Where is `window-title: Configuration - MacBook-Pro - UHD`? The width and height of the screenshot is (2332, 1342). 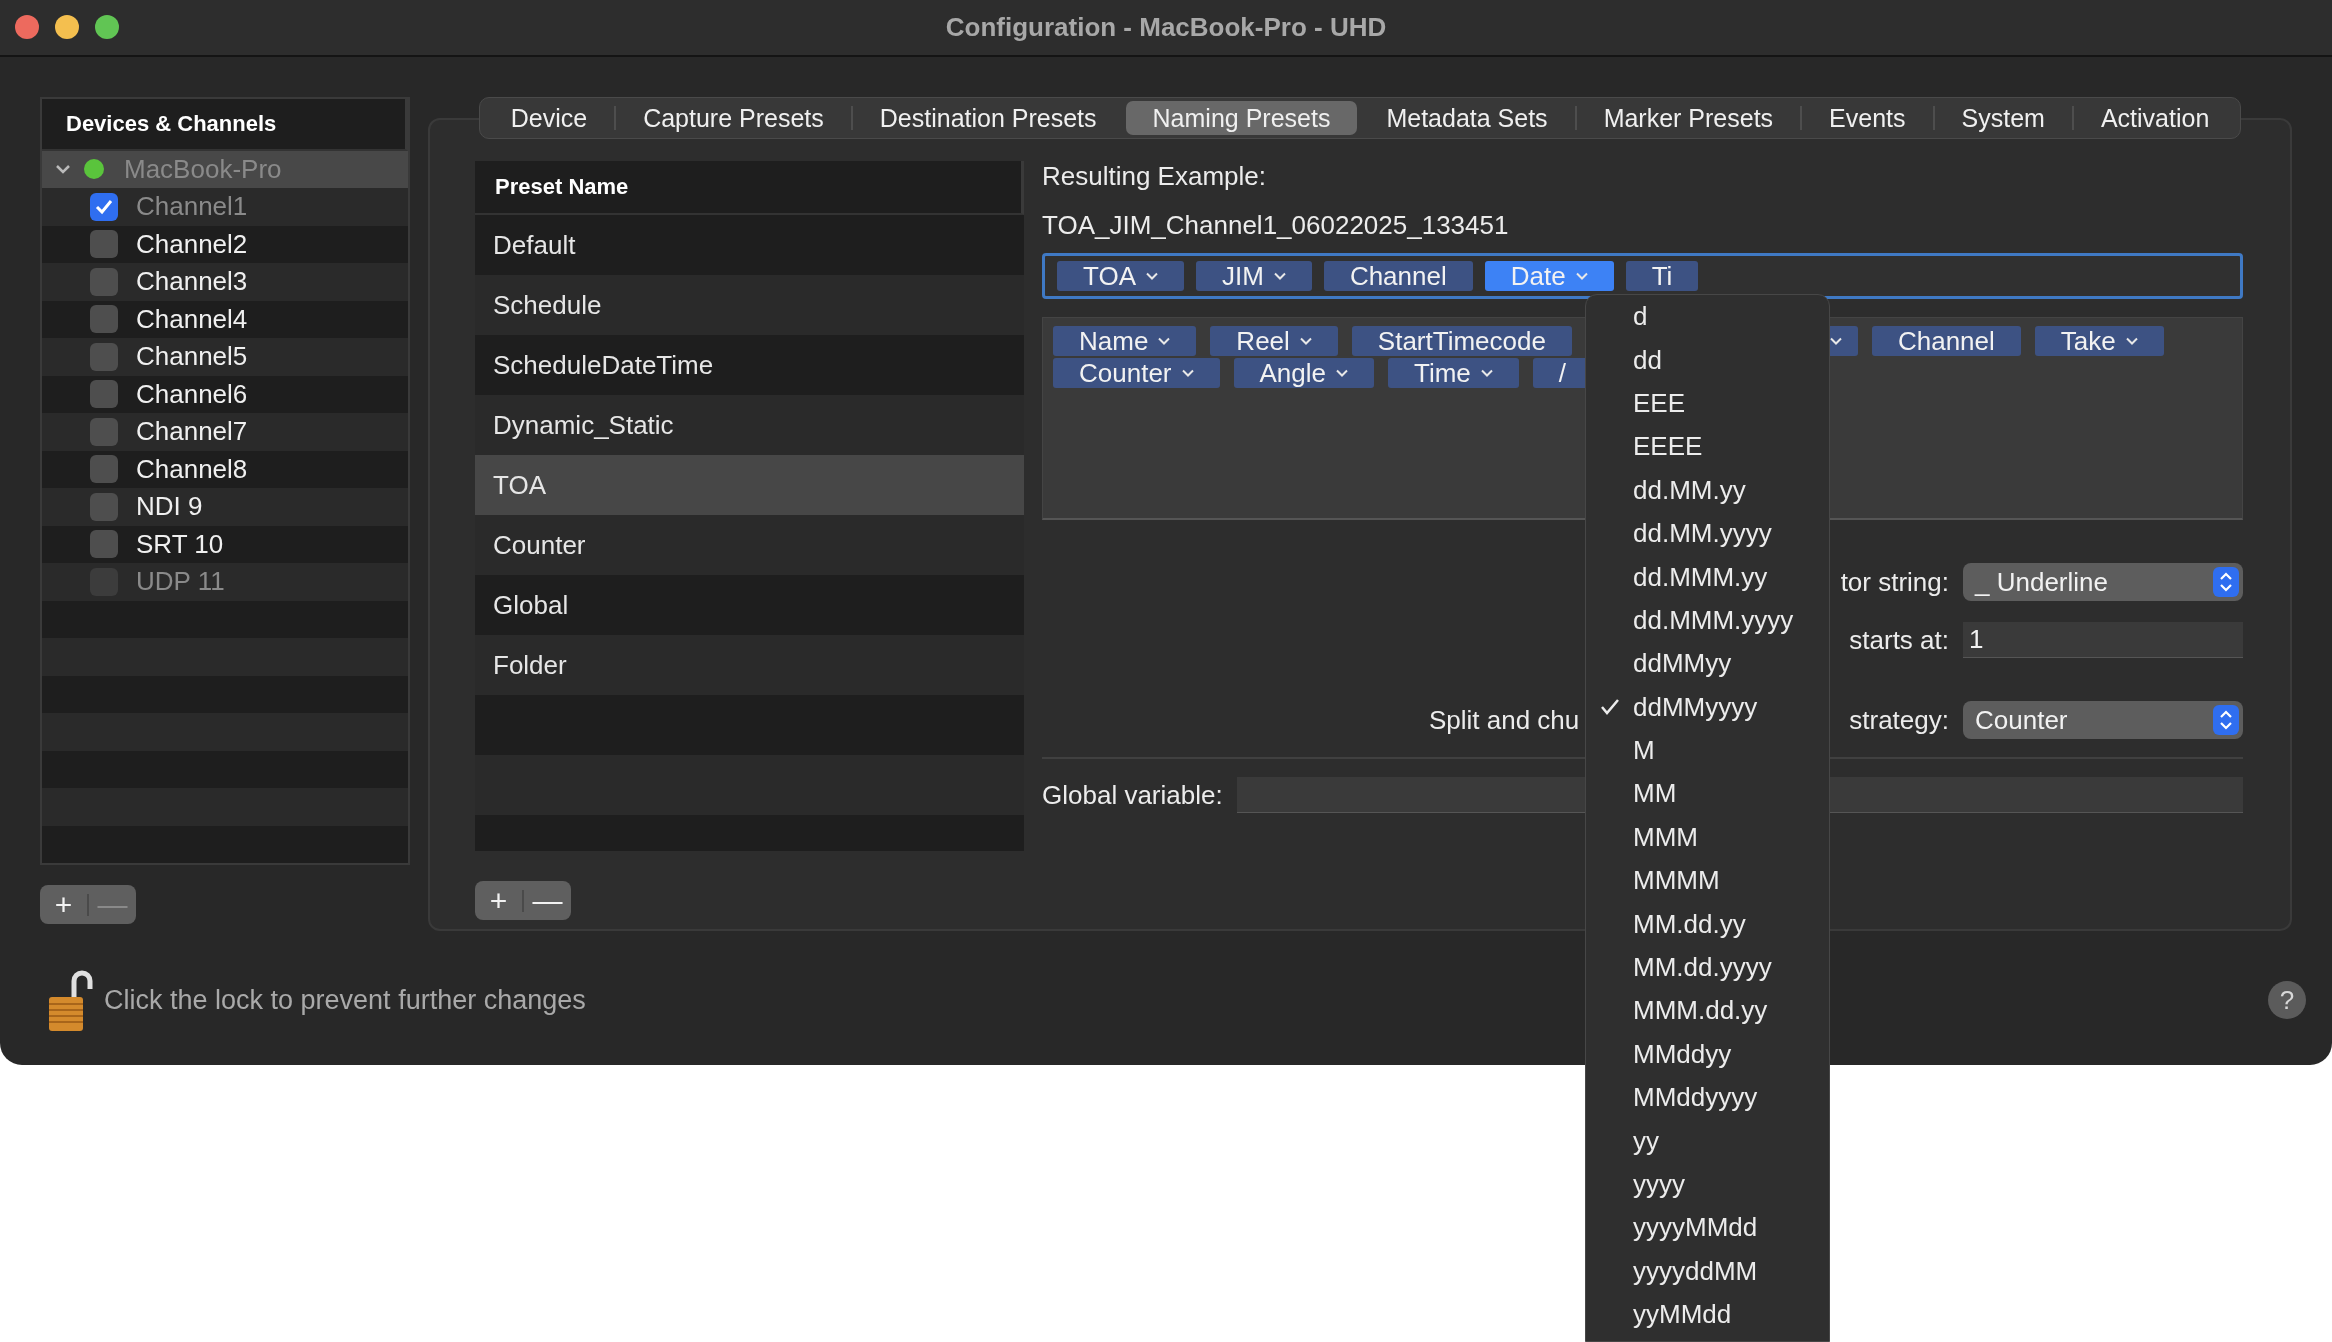
window-title: Configuration - MacBook-Pro - UHD is located at coordinates (1166, 27).